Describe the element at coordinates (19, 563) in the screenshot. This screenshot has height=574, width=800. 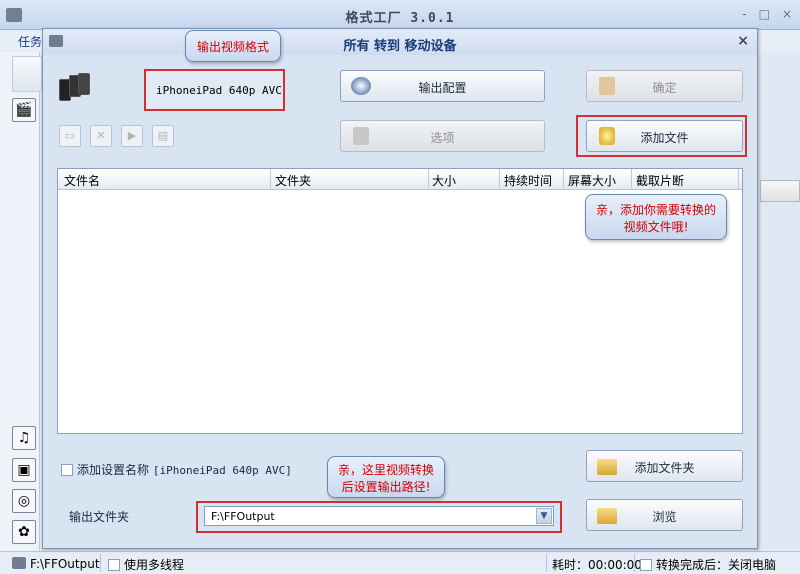
I see `folder-icon` at that location.